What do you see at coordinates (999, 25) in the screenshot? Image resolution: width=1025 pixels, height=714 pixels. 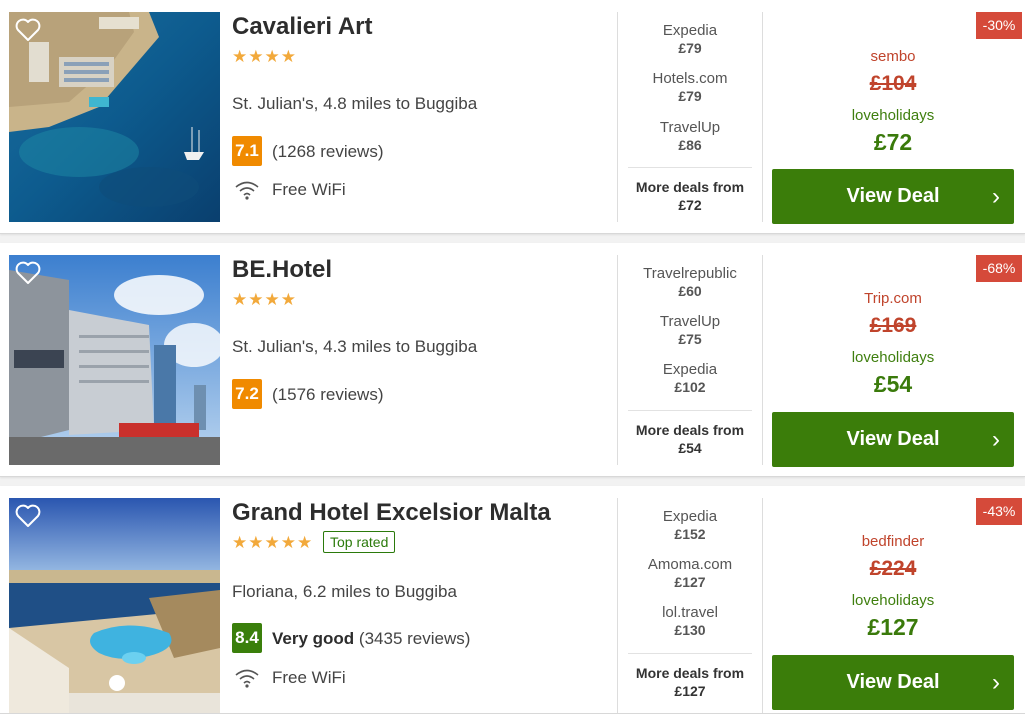 I see `discount-badge: -30%` at bounding box center [999, 25].